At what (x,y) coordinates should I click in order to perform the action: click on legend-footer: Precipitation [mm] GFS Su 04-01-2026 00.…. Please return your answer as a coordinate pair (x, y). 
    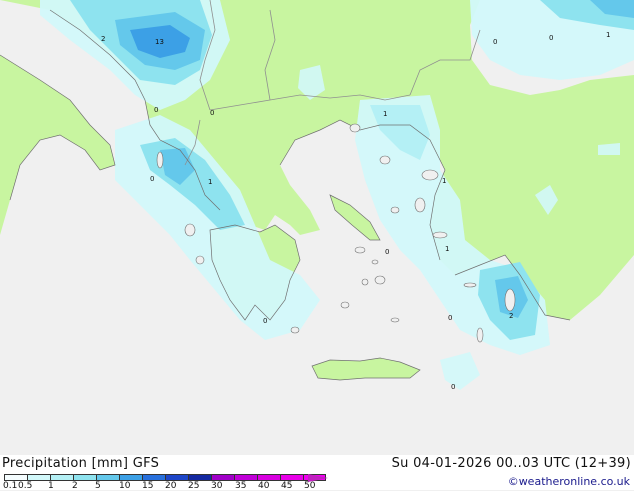
    Looking at the image, I should click on (317, 473).